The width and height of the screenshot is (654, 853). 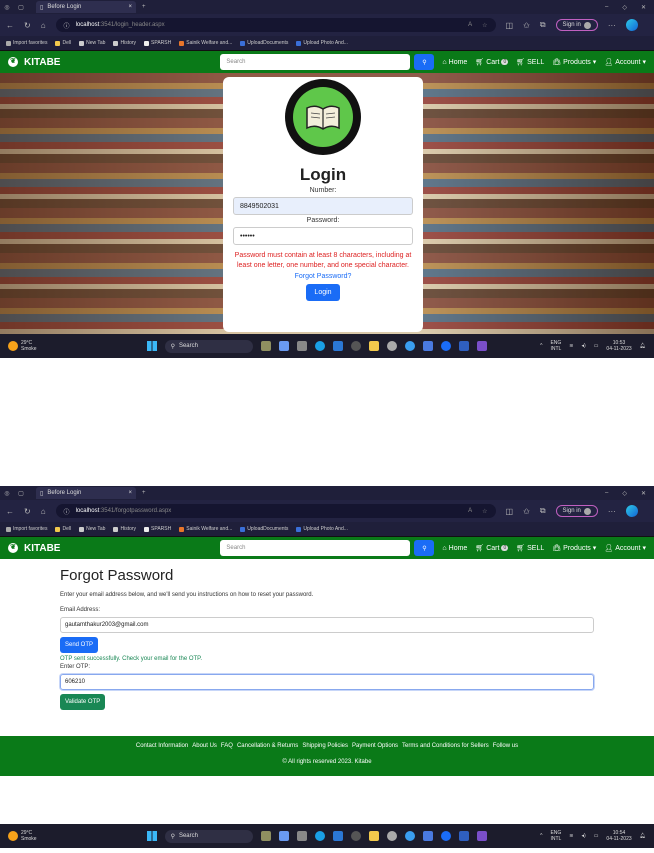 What do you see at coordinates (409, 346) in the screenshot?
I see `chrome-icon` at bounding box center [409, 346].